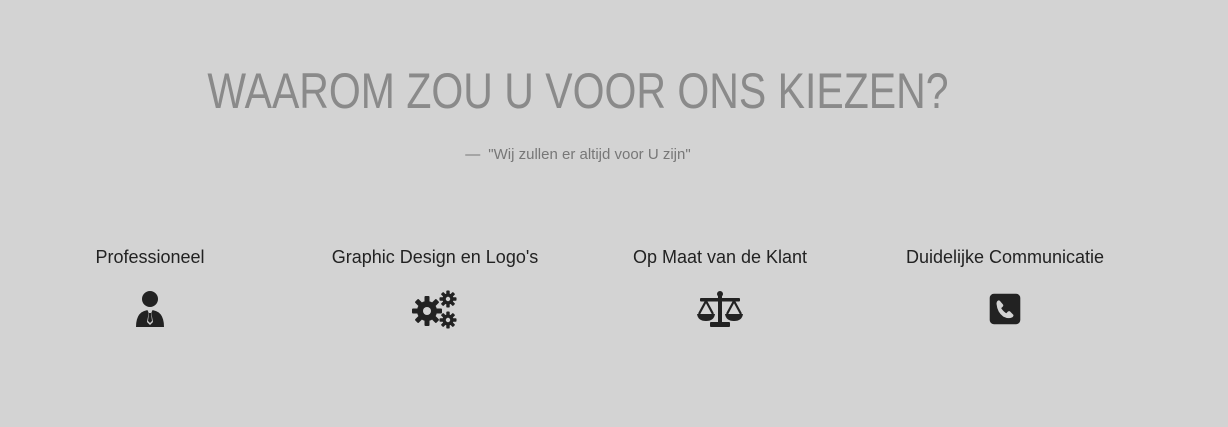  I want to click on feature-title: Graphic Design en Logo's, so click(435, 257).